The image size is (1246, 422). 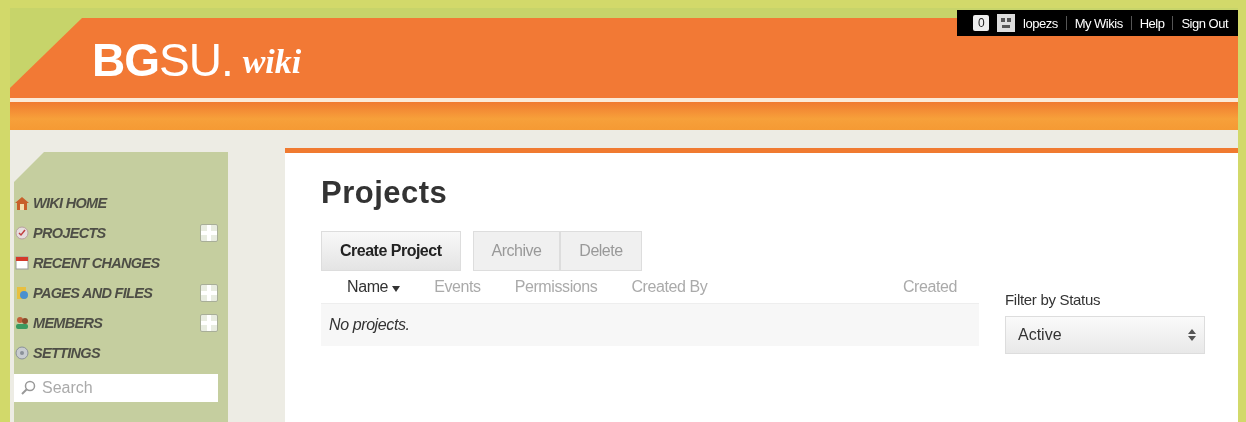 What do you see at coordinates (1040, 23) in the screenshot?
I see `user-link: lopezs` at bounding box center [1040, 23].